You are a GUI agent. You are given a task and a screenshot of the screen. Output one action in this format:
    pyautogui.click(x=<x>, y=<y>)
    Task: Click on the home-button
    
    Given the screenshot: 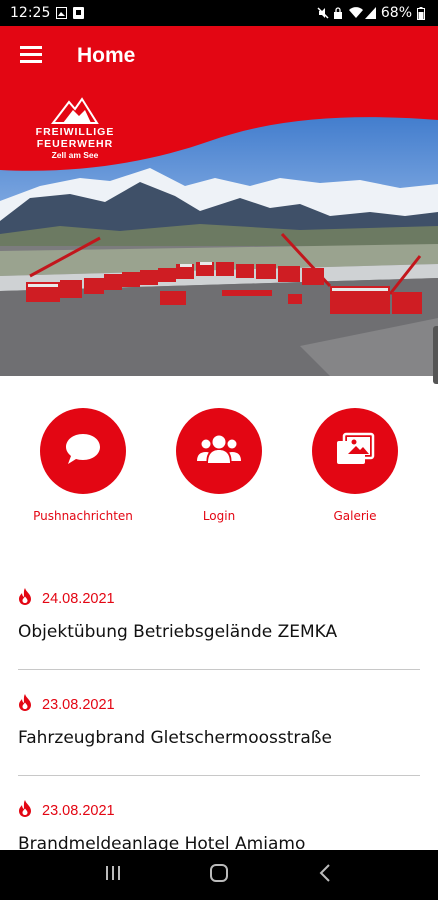 What is the action you would take?
    pyautogui.click(x=219, y=875)
    